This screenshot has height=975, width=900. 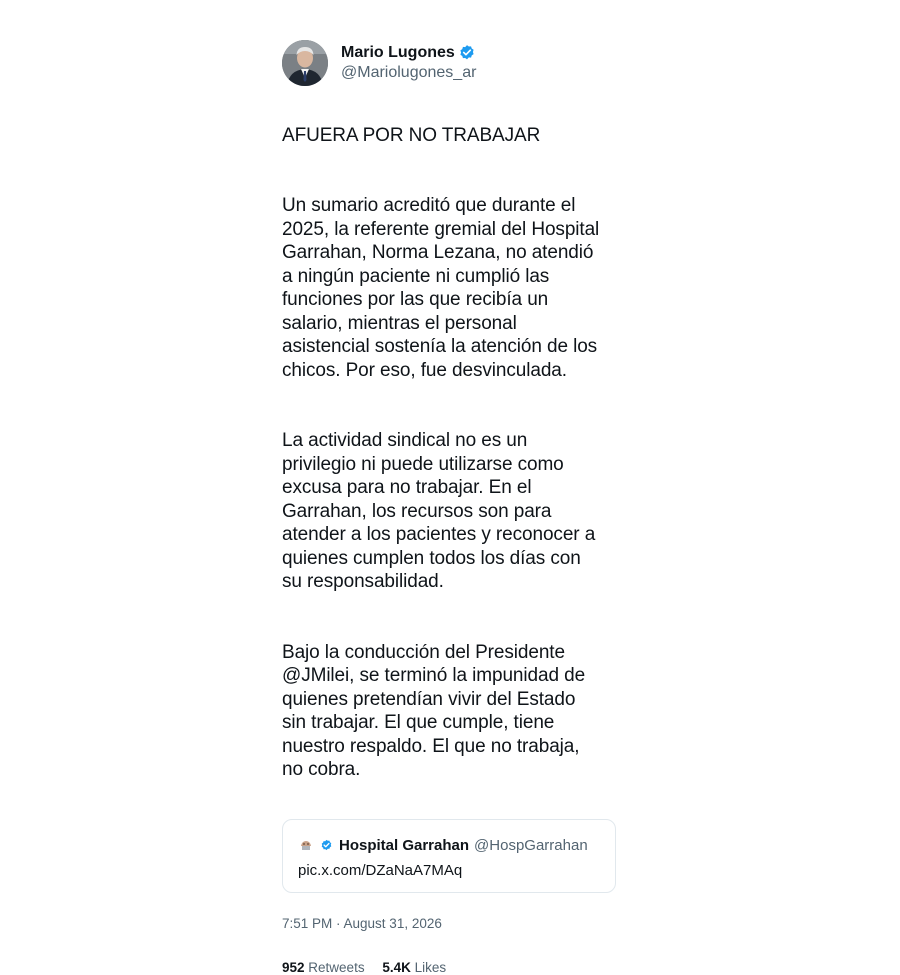 I want to click on retweets-label: Retweets, so click(x=336, y=967).